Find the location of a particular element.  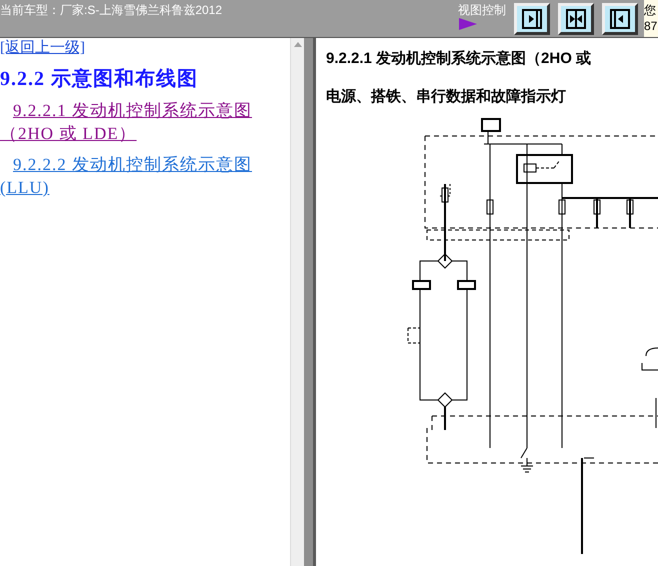

expand-left-icon is located at coordinates (620, 19).